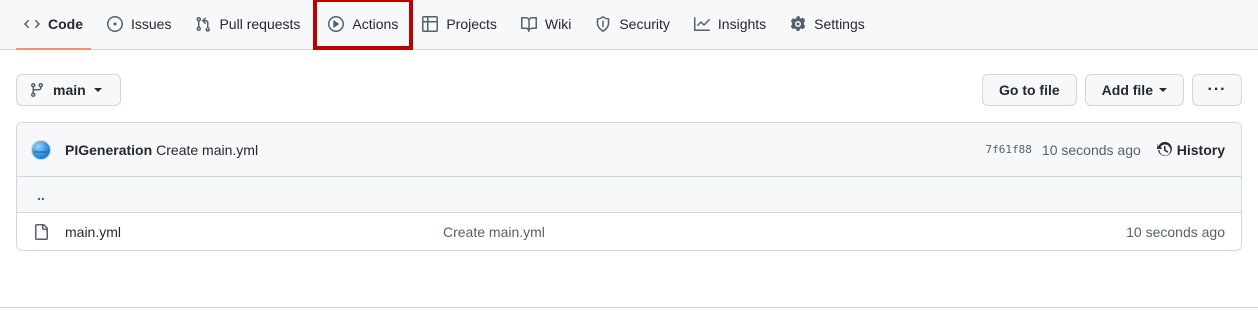 The image size is (1258, 325). Describe the element at coordinates (644, 24) in the screenshot. I see `tab-security-label: Security` at that location.